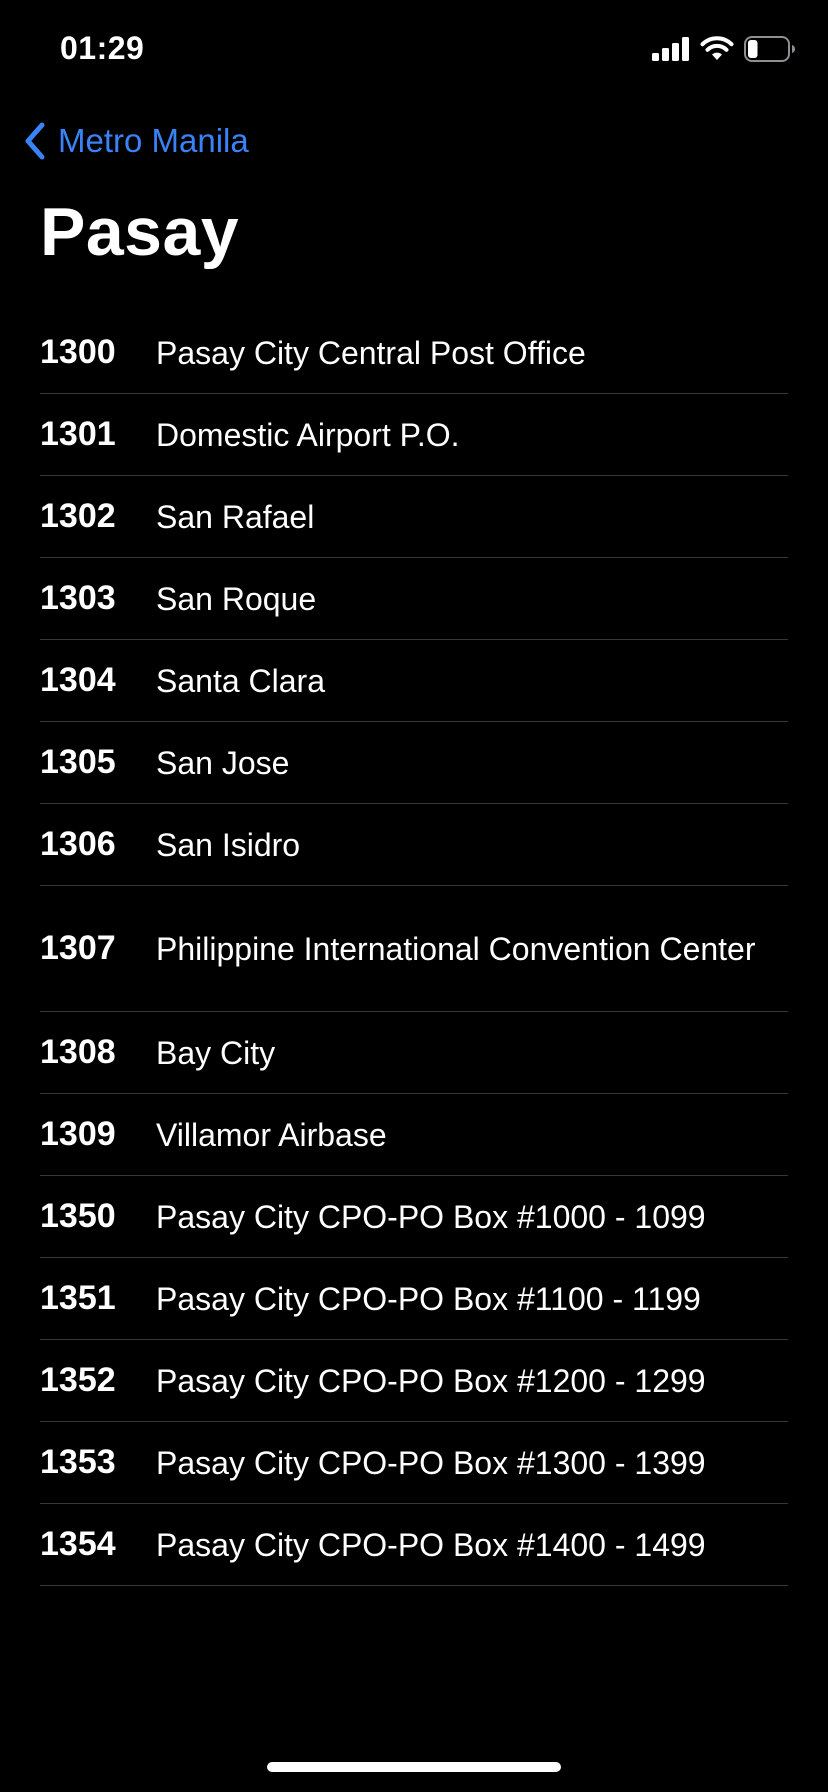 This screenshot has width=828, height=1792. Describe the element at coordinates (308, 434) in the screenshot. I see `zip-location-name: Domestic Airport P.O.` at that location.